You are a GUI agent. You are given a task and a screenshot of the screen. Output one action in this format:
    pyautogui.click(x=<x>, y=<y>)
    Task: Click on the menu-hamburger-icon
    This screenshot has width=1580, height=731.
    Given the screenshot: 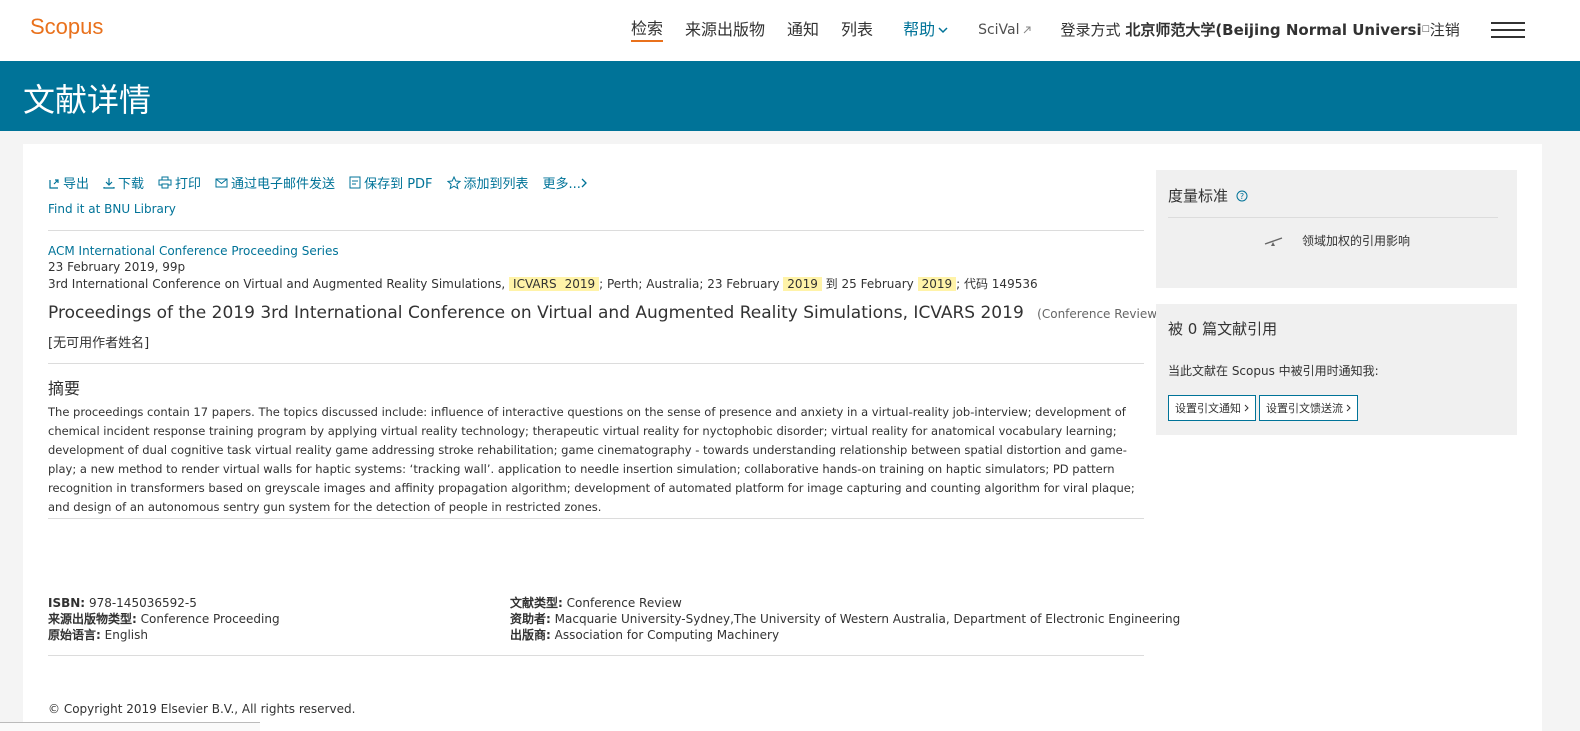 What is the action you would take?
    pyautogui.click(x=1508, y=31)
    